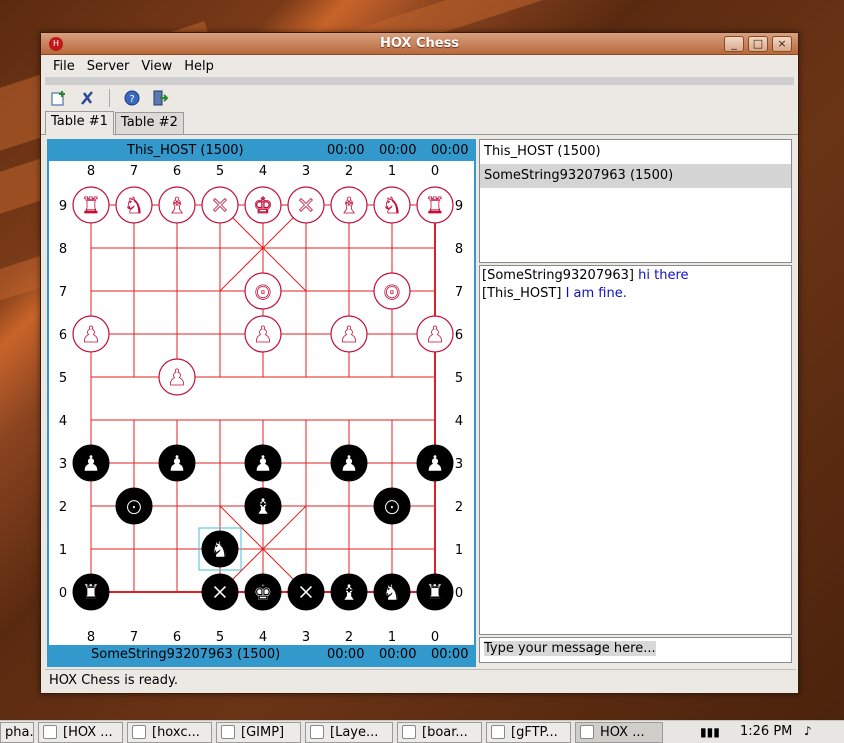 The width and height of the screenshot is (844, 743). I want to click on help-button: ?, so click(132, 98).